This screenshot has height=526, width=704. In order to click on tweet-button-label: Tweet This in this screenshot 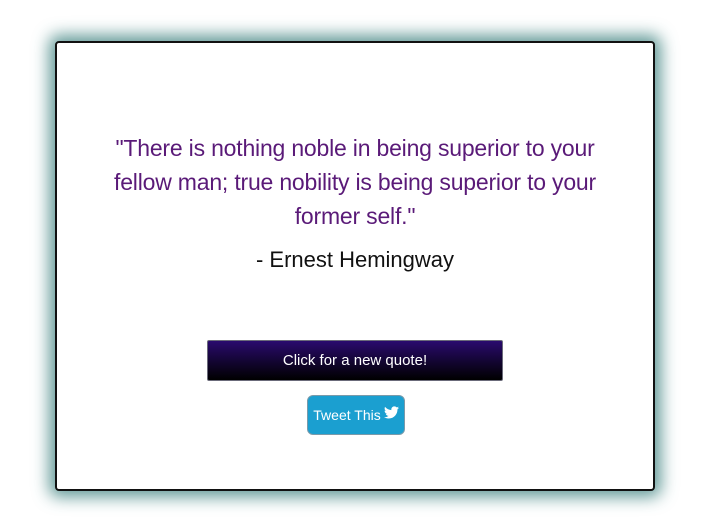, I will do `click(347, 415)`.